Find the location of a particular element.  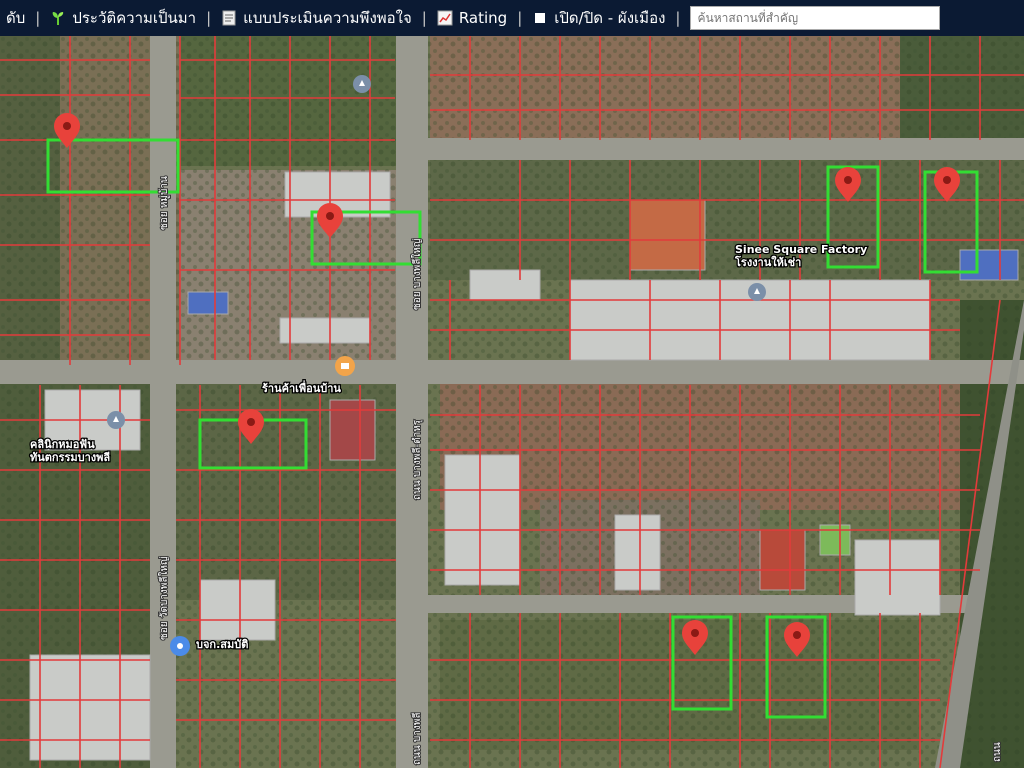

rating-chart-icon is located at coordinates (445, 18).